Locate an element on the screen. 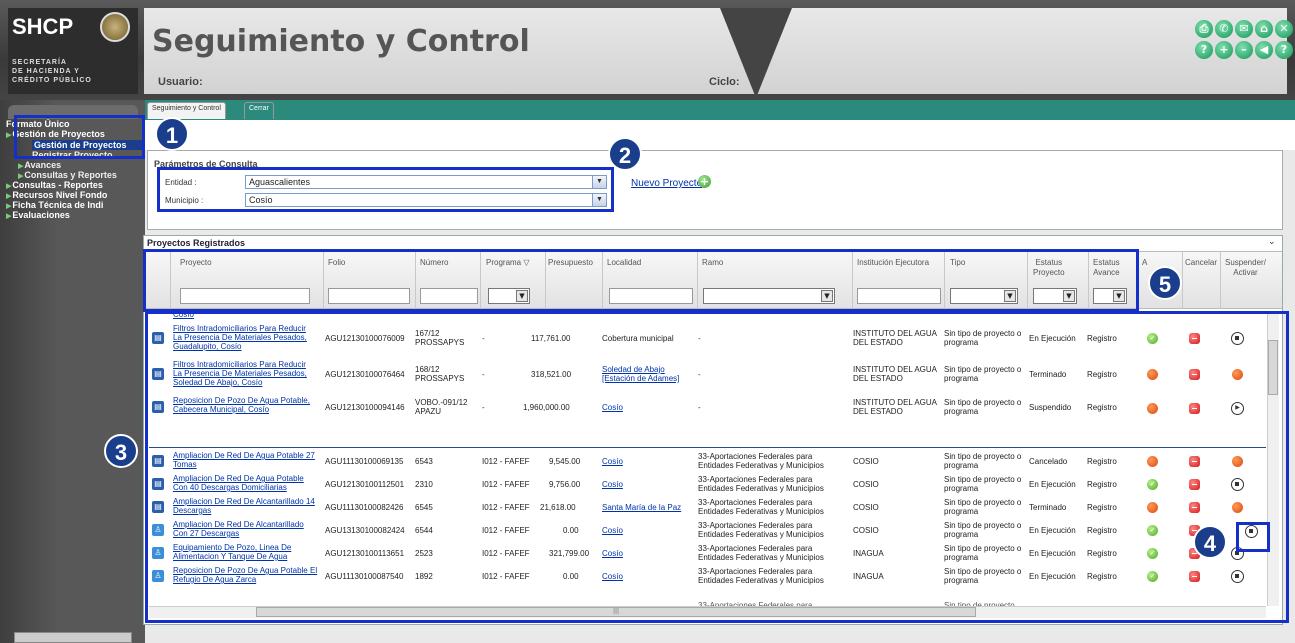  home-icon: ⌂ is located at coordinates (1264, 29).